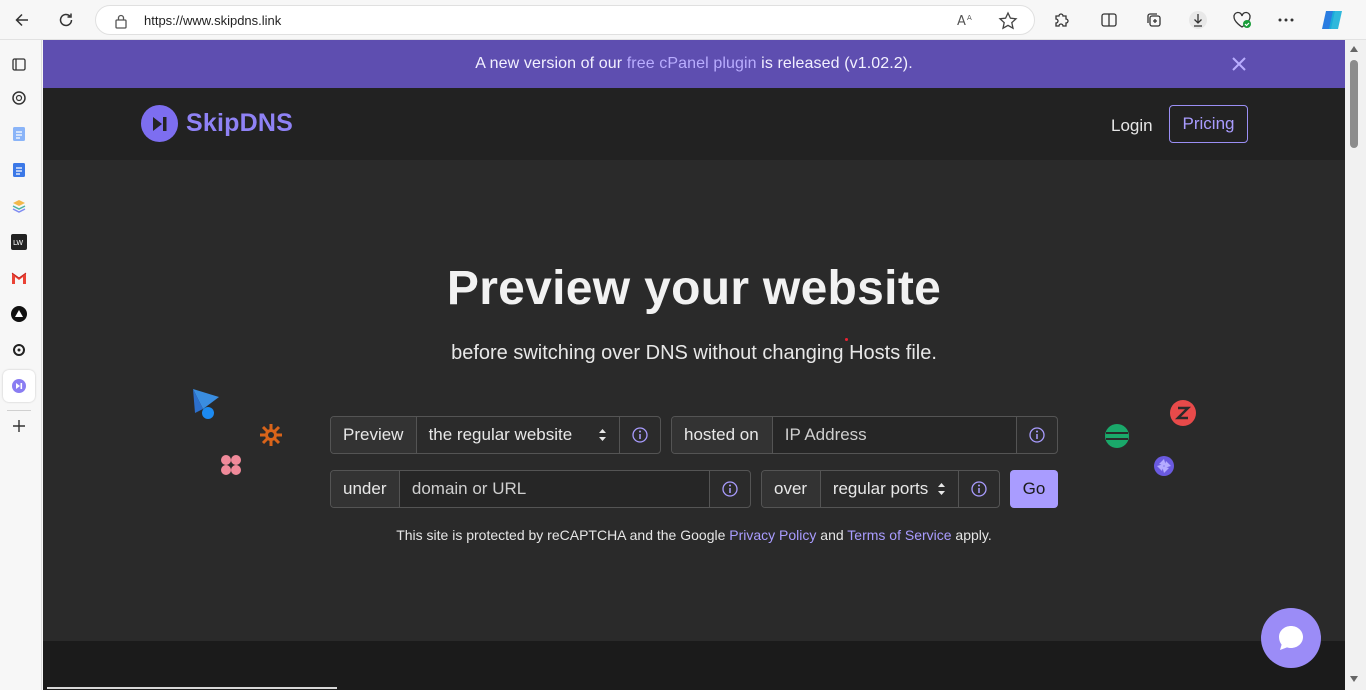  Describe the element at coordinates (1208, 124) in the screenshot. I see `pricing-button: Pricing` at that location.